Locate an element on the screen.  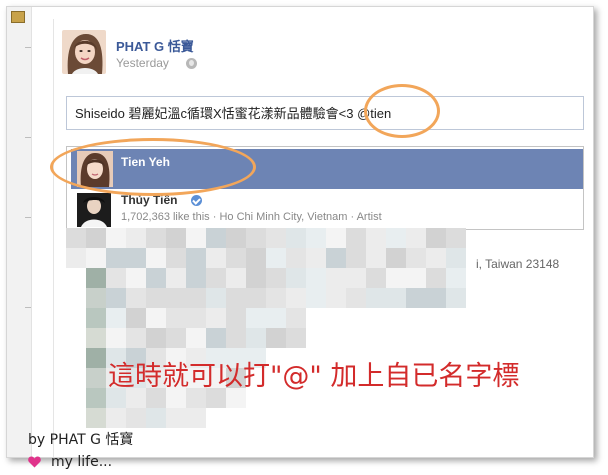
globe-icon is located at coordinates (191, 63).